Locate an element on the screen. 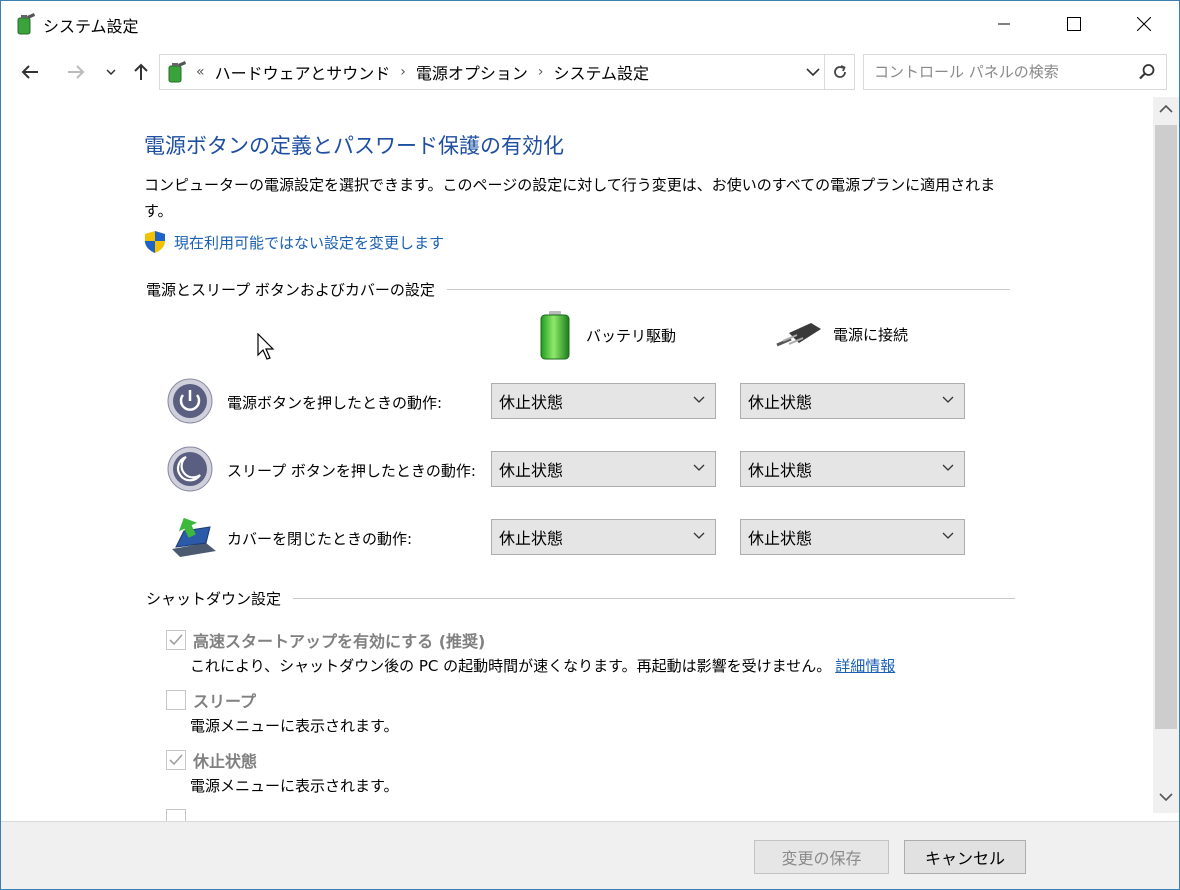 The width and height of the screenshot is (1180, 890). change-unavailable-settings-link: 現在利用可能ではない設定を変更します is located at coordinates (294, 242).